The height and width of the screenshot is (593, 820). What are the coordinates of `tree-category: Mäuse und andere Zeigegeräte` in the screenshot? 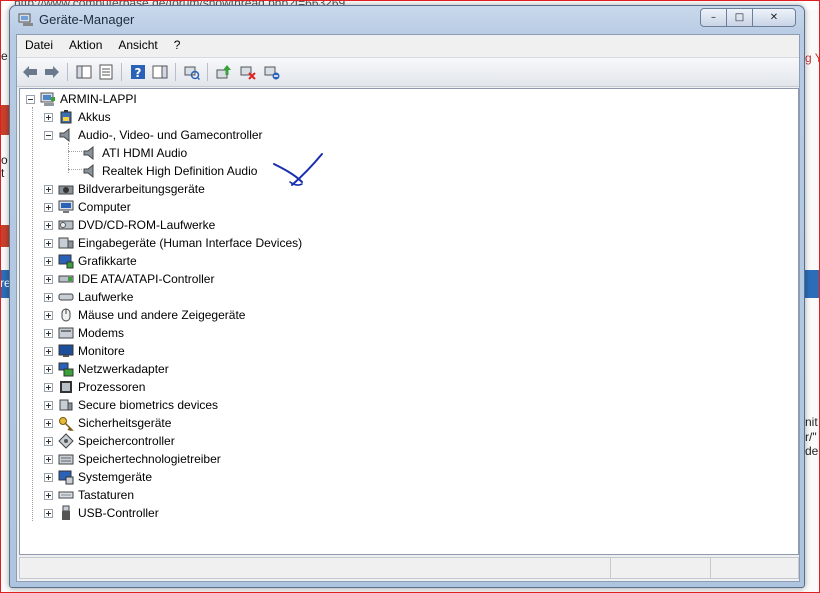 It's located at (144, 315).